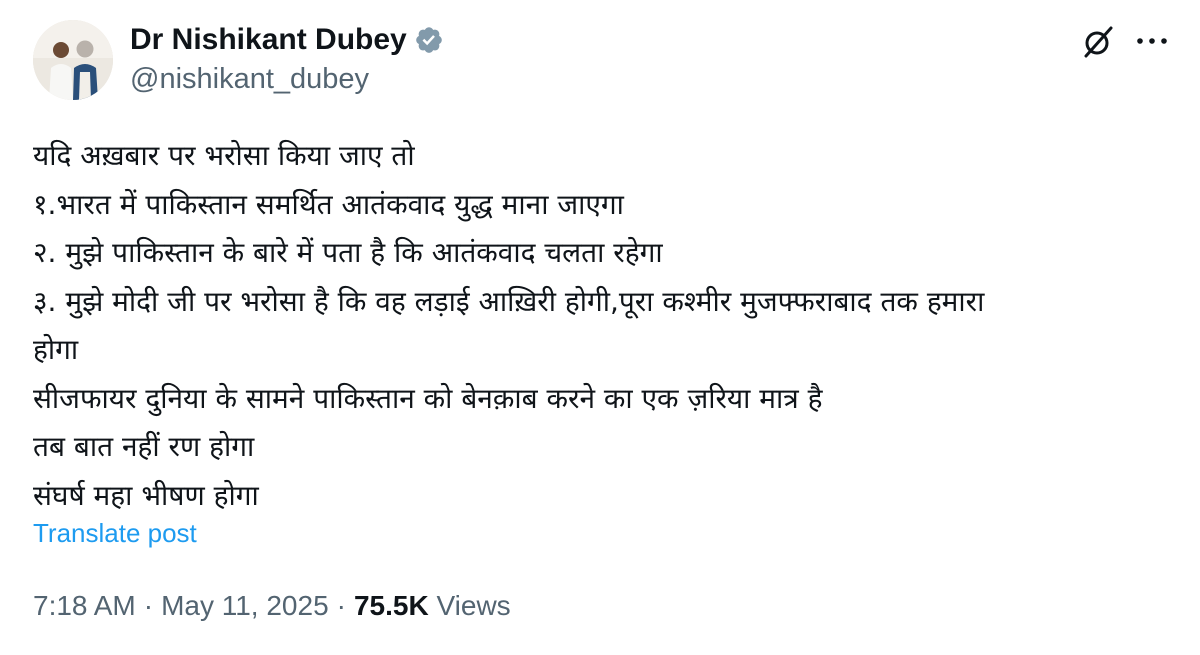  Describe the element at coordinates (245, 605) in the screenshot. I see `post-date: May 11, 2025` at that location.